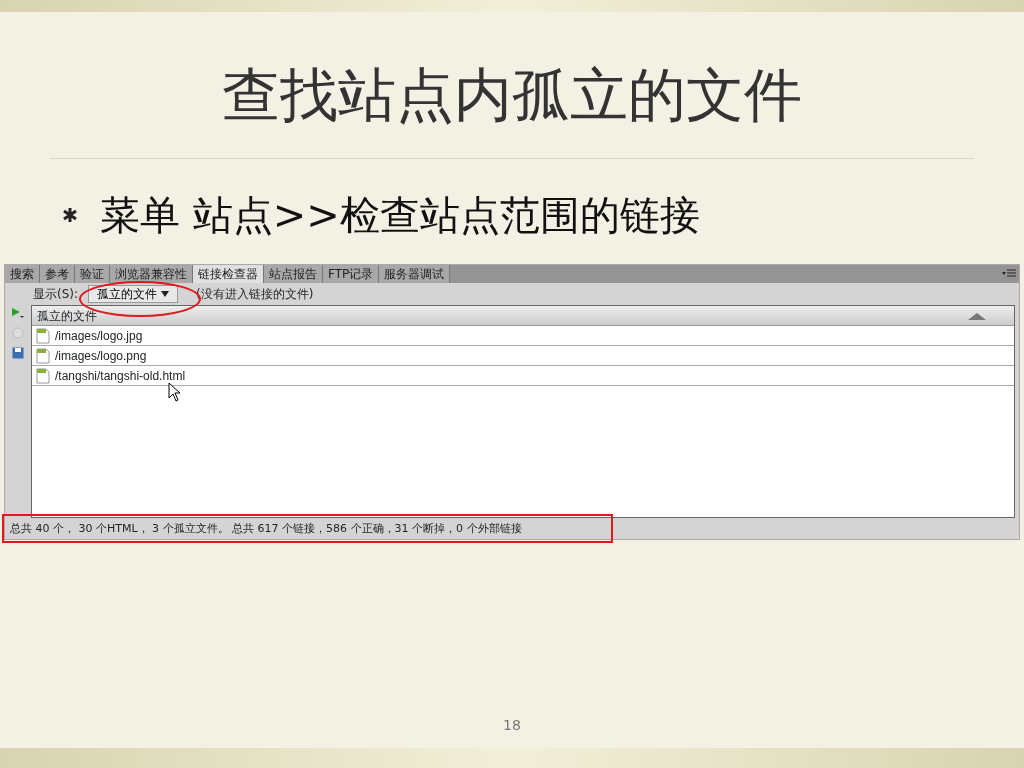 The height and width of the screenshot is (768, 1024). Describe the element at coordinates (415, 274) in the screenshot. I see `panel-tab: 服务器调试` at that location.